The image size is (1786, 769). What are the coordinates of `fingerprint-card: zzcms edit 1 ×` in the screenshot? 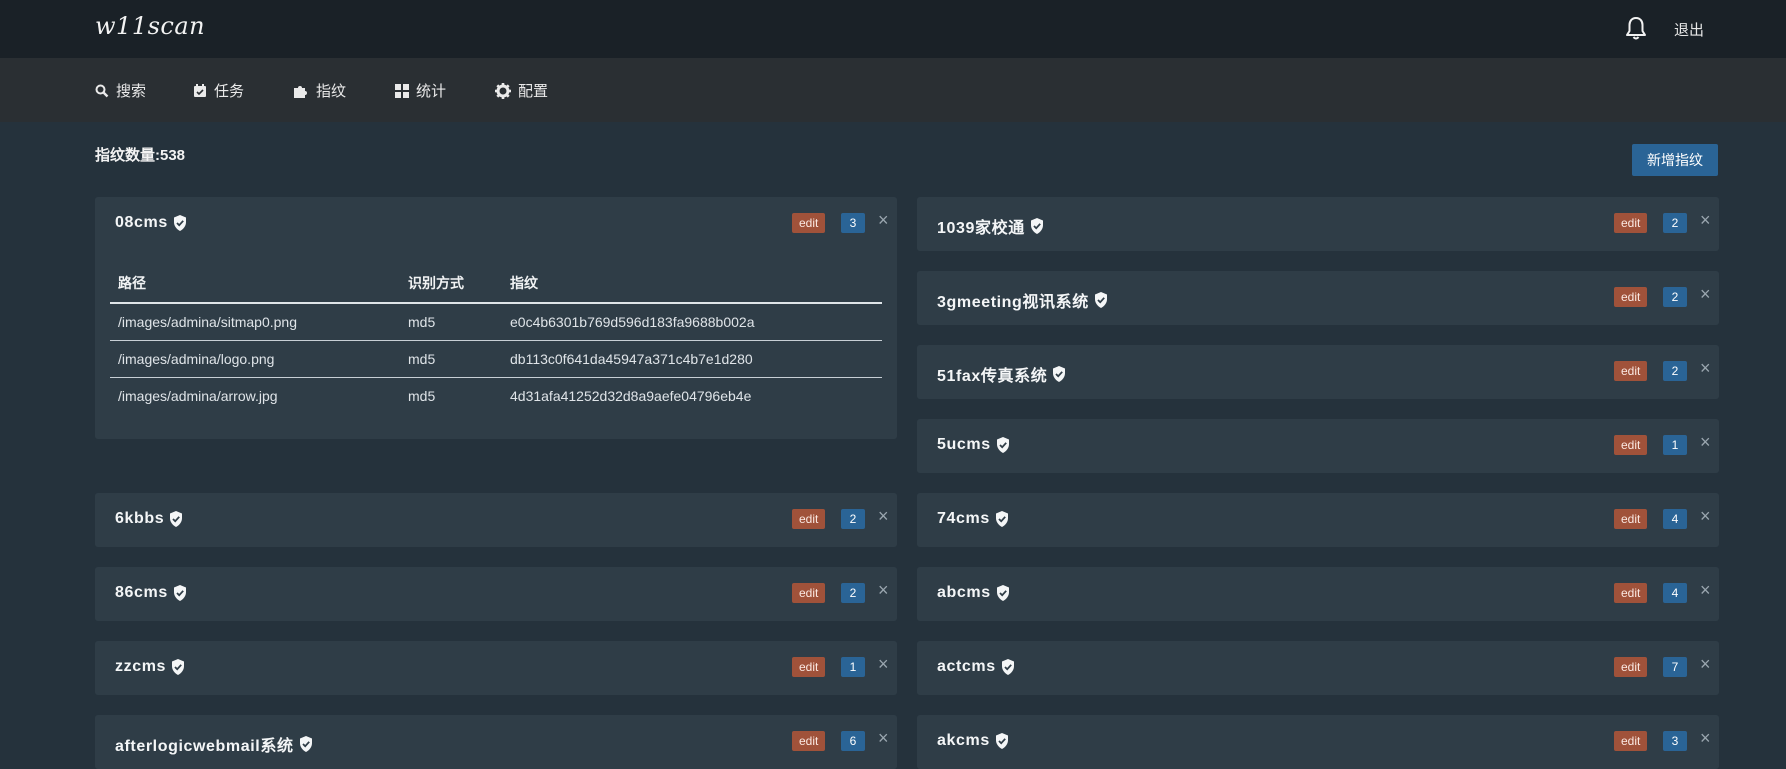 It's located at (496, 668).